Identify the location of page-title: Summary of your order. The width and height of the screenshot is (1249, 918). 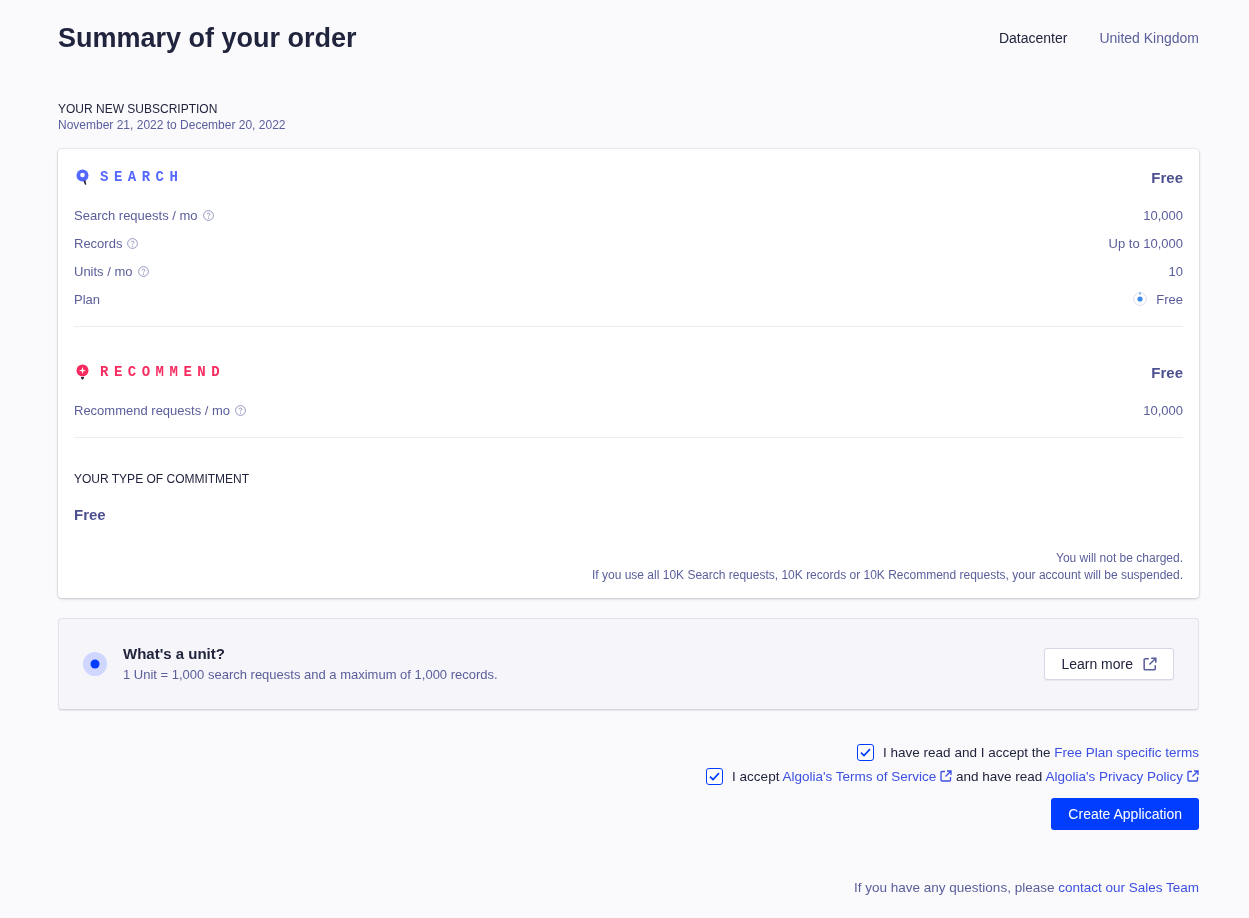
(207, 38).